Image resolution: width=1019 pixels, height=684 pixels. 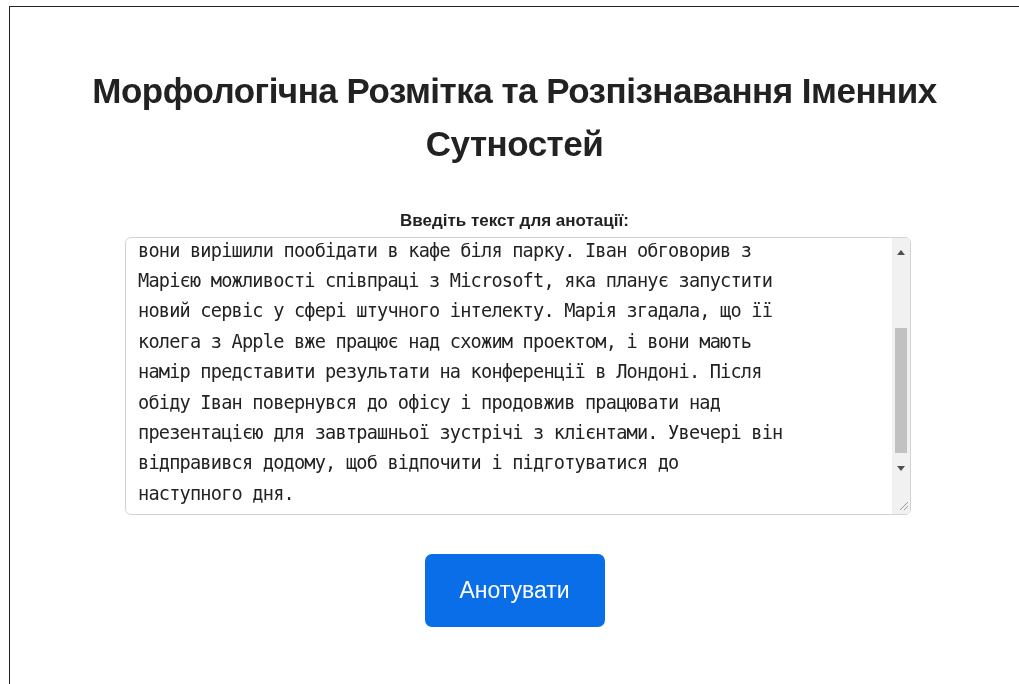 I want to click on annotate-button: Анотувати, so click(x=514, y=590).